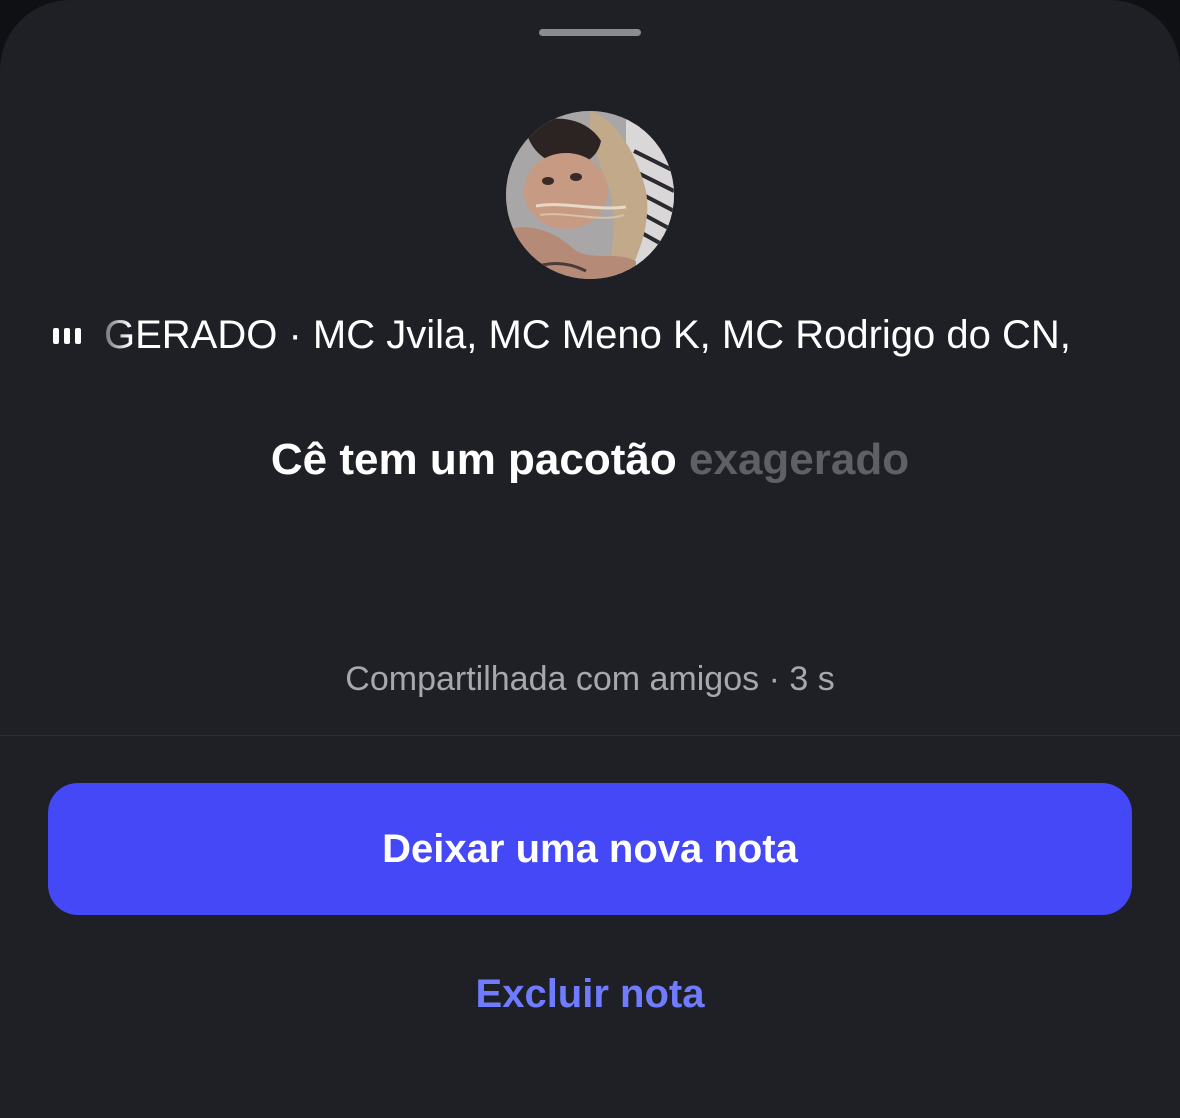 The height and width of the screenshot is (1118, 1180). I want to click on share-status: Compartilhada com amigos · 3 s, so click(590, 679).